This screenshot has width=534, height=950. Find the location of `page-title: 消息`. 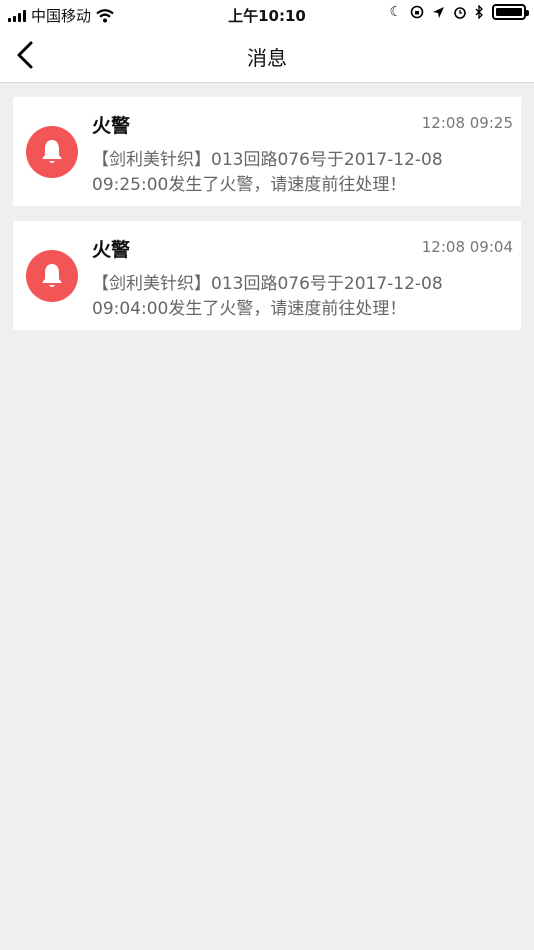

page-title: 消息 is located at coordinates (267, 58).